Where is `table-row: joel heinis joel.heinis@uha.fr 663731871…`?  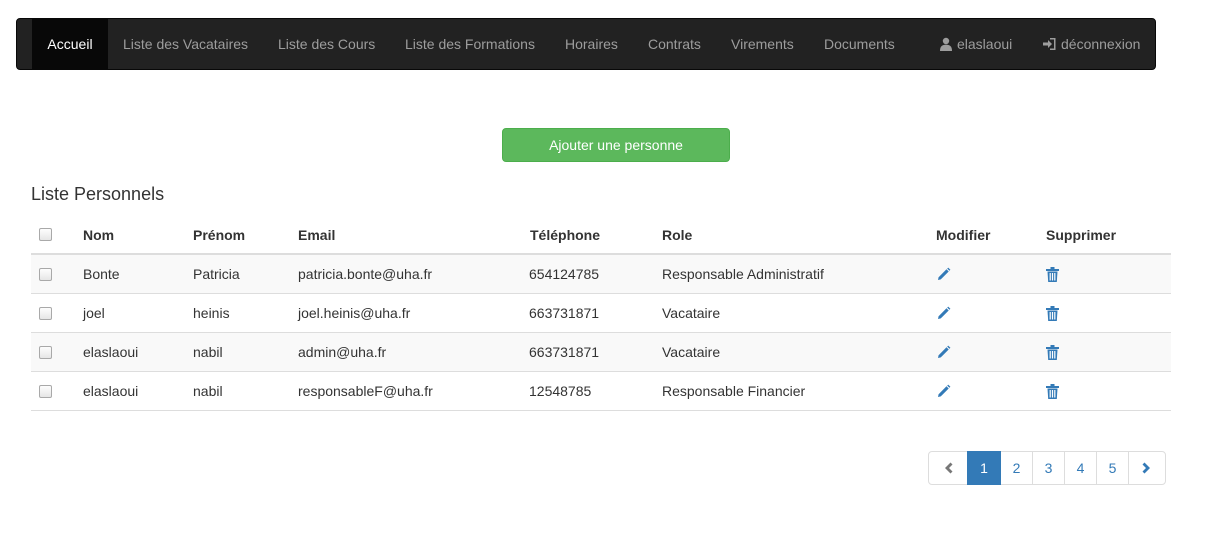 table-row: joel heinis joel.heinis@uha.fr 663731871… is located at coordinates (601, 313).